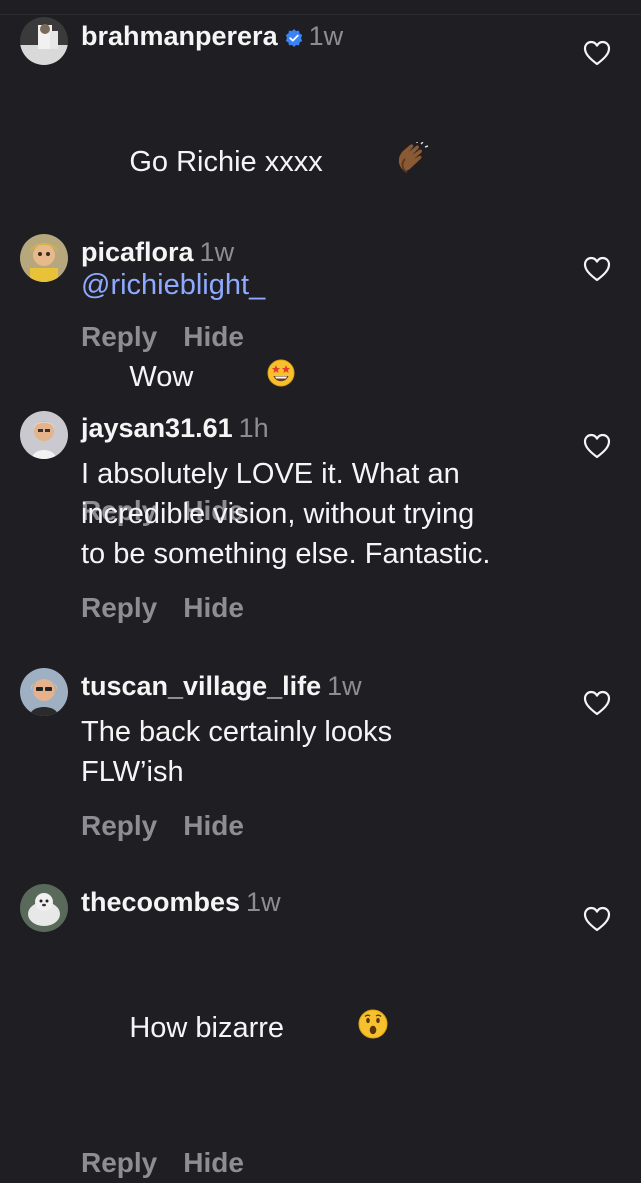  I want to click on comment-text: The back certainly looks FLW’ish, so click(237, 752).